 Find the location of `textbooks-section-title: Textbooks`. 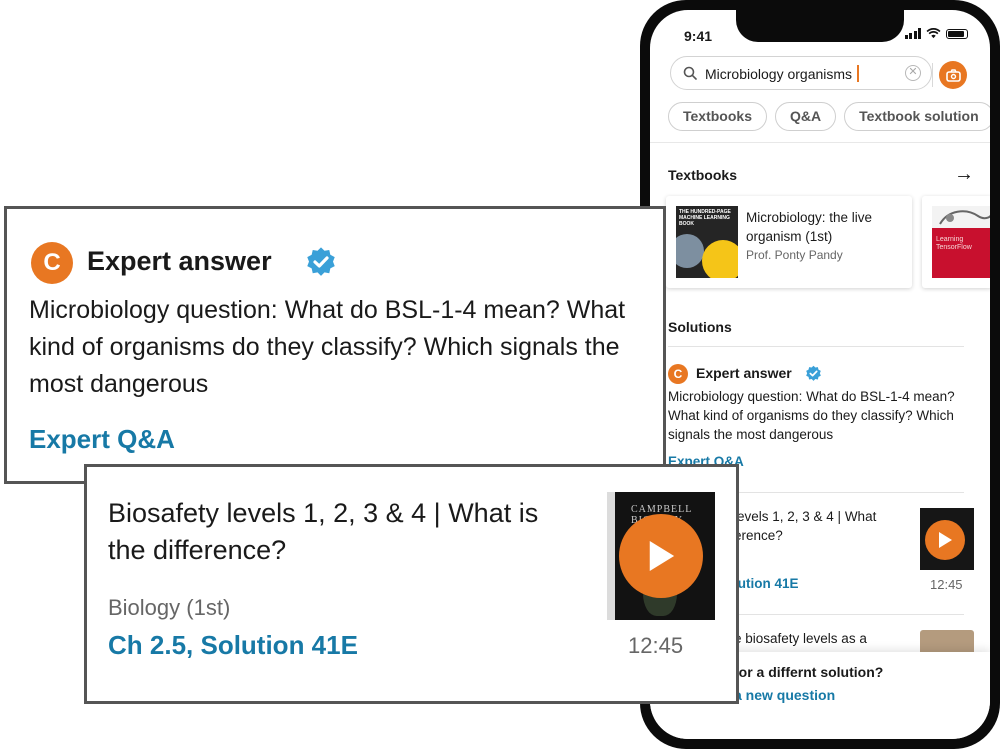

textbooks-section-title: Textbooks is located at coordinates (702, 175).